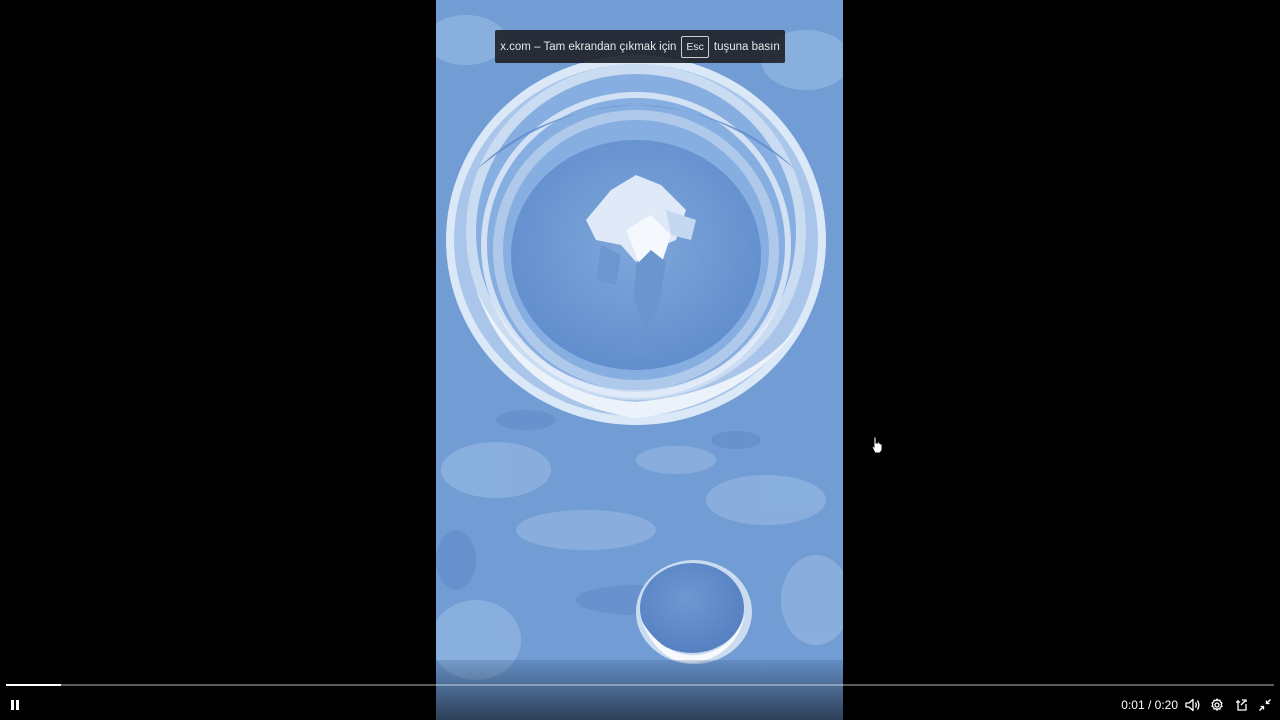 The image size is (1280, 720). I want to click on pause-icon, so click(15, 705).